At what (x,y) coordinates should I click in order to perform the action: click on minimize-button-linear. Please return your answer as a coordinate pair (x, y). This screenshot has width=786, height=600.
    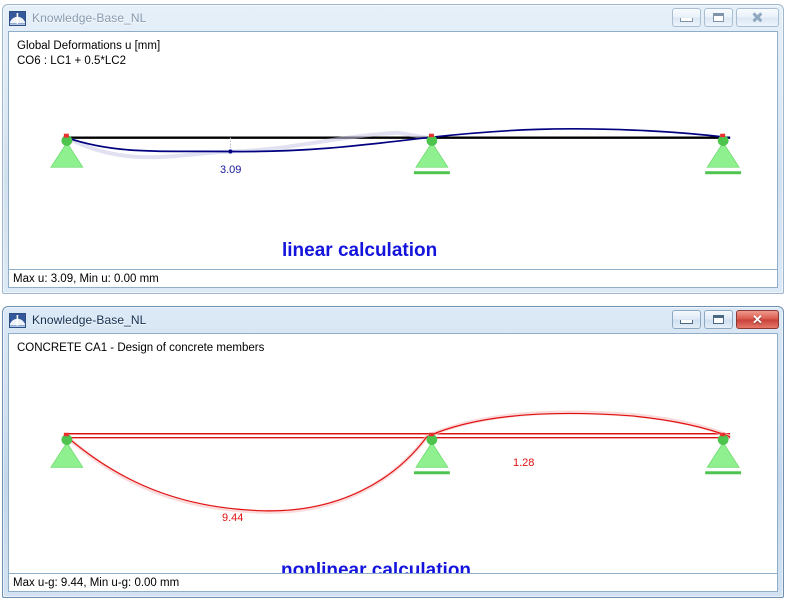
    Looking at the image, I should click on (686, 17).